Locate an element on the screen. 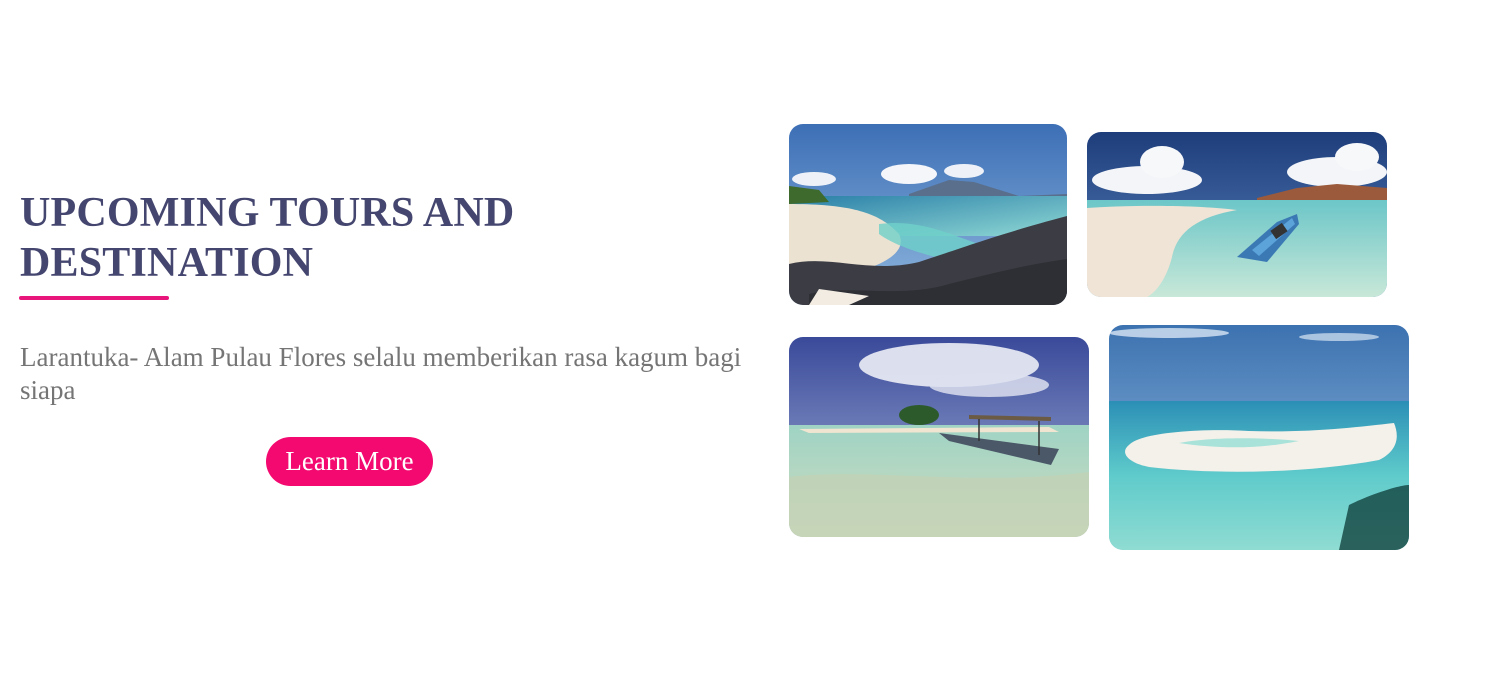  beach-rocky-shore-photo is located at coordinates (928, 214).